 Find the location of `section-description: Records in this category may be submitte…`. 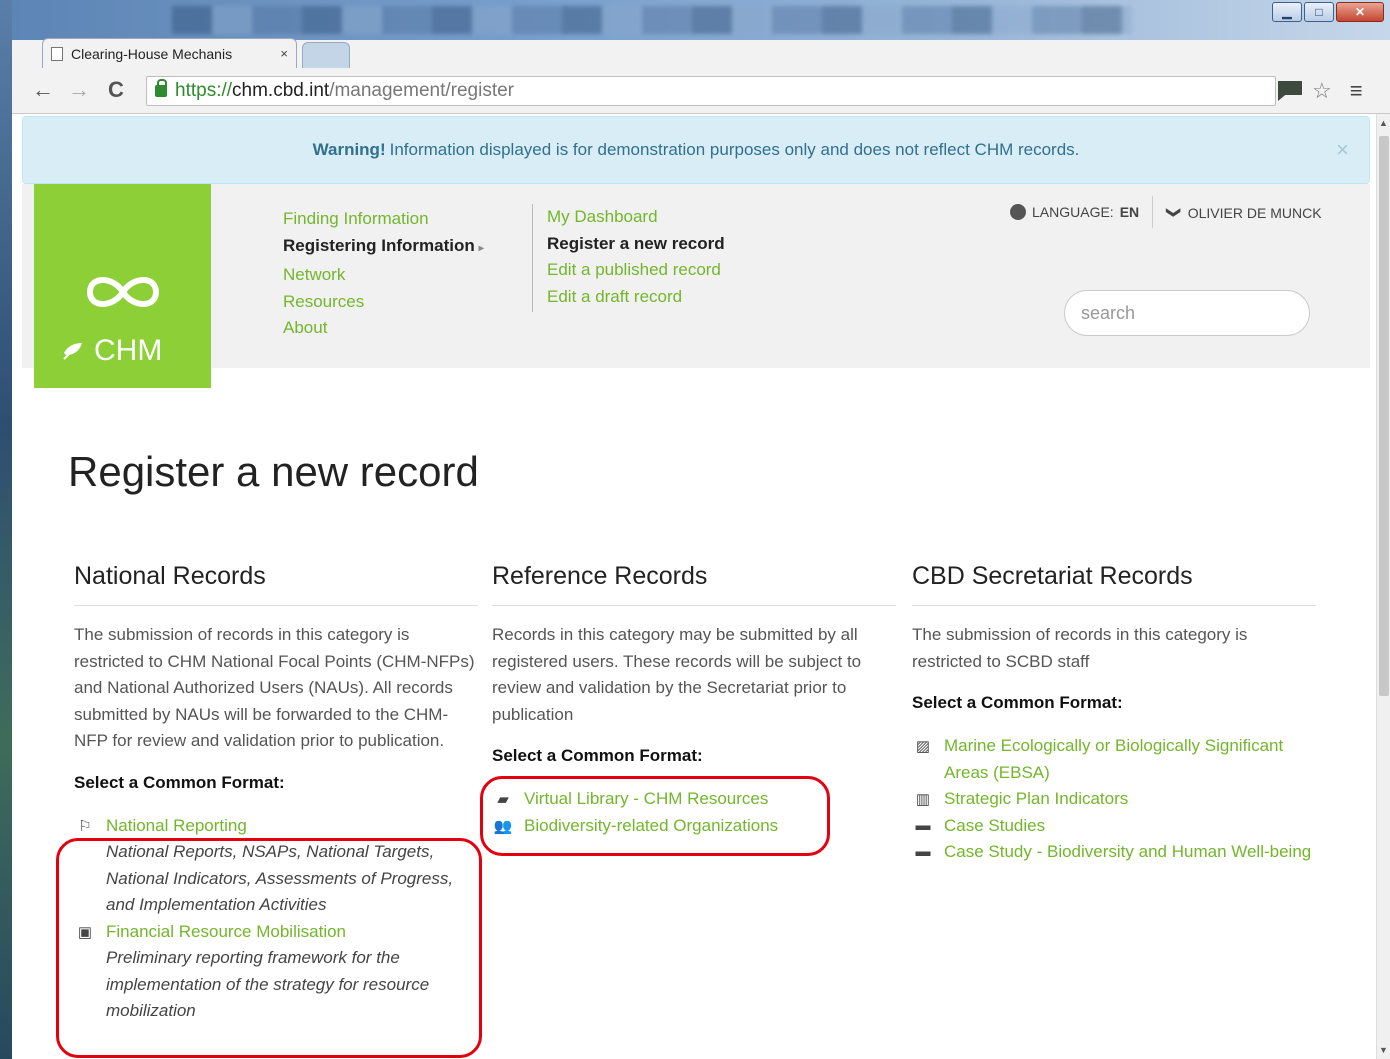

section-description: Records in this category may be submitte… is located at coordinates (677, 674).